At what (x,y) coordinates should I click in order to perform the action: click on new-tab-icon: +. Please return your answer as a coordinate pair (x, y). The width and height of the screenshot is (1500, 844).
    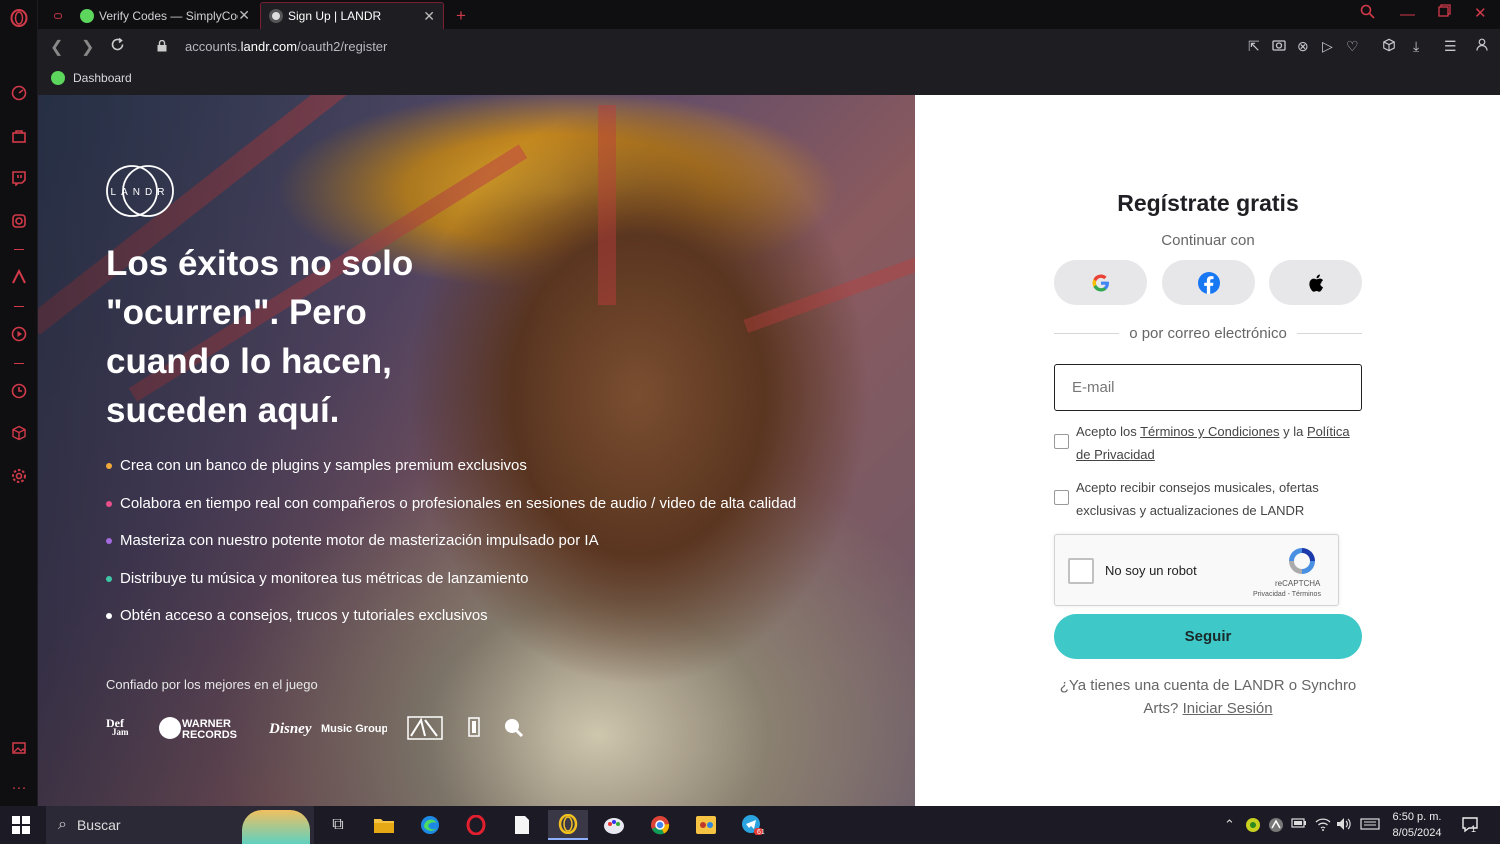
    Looking at the image, I should click on (461, 15).